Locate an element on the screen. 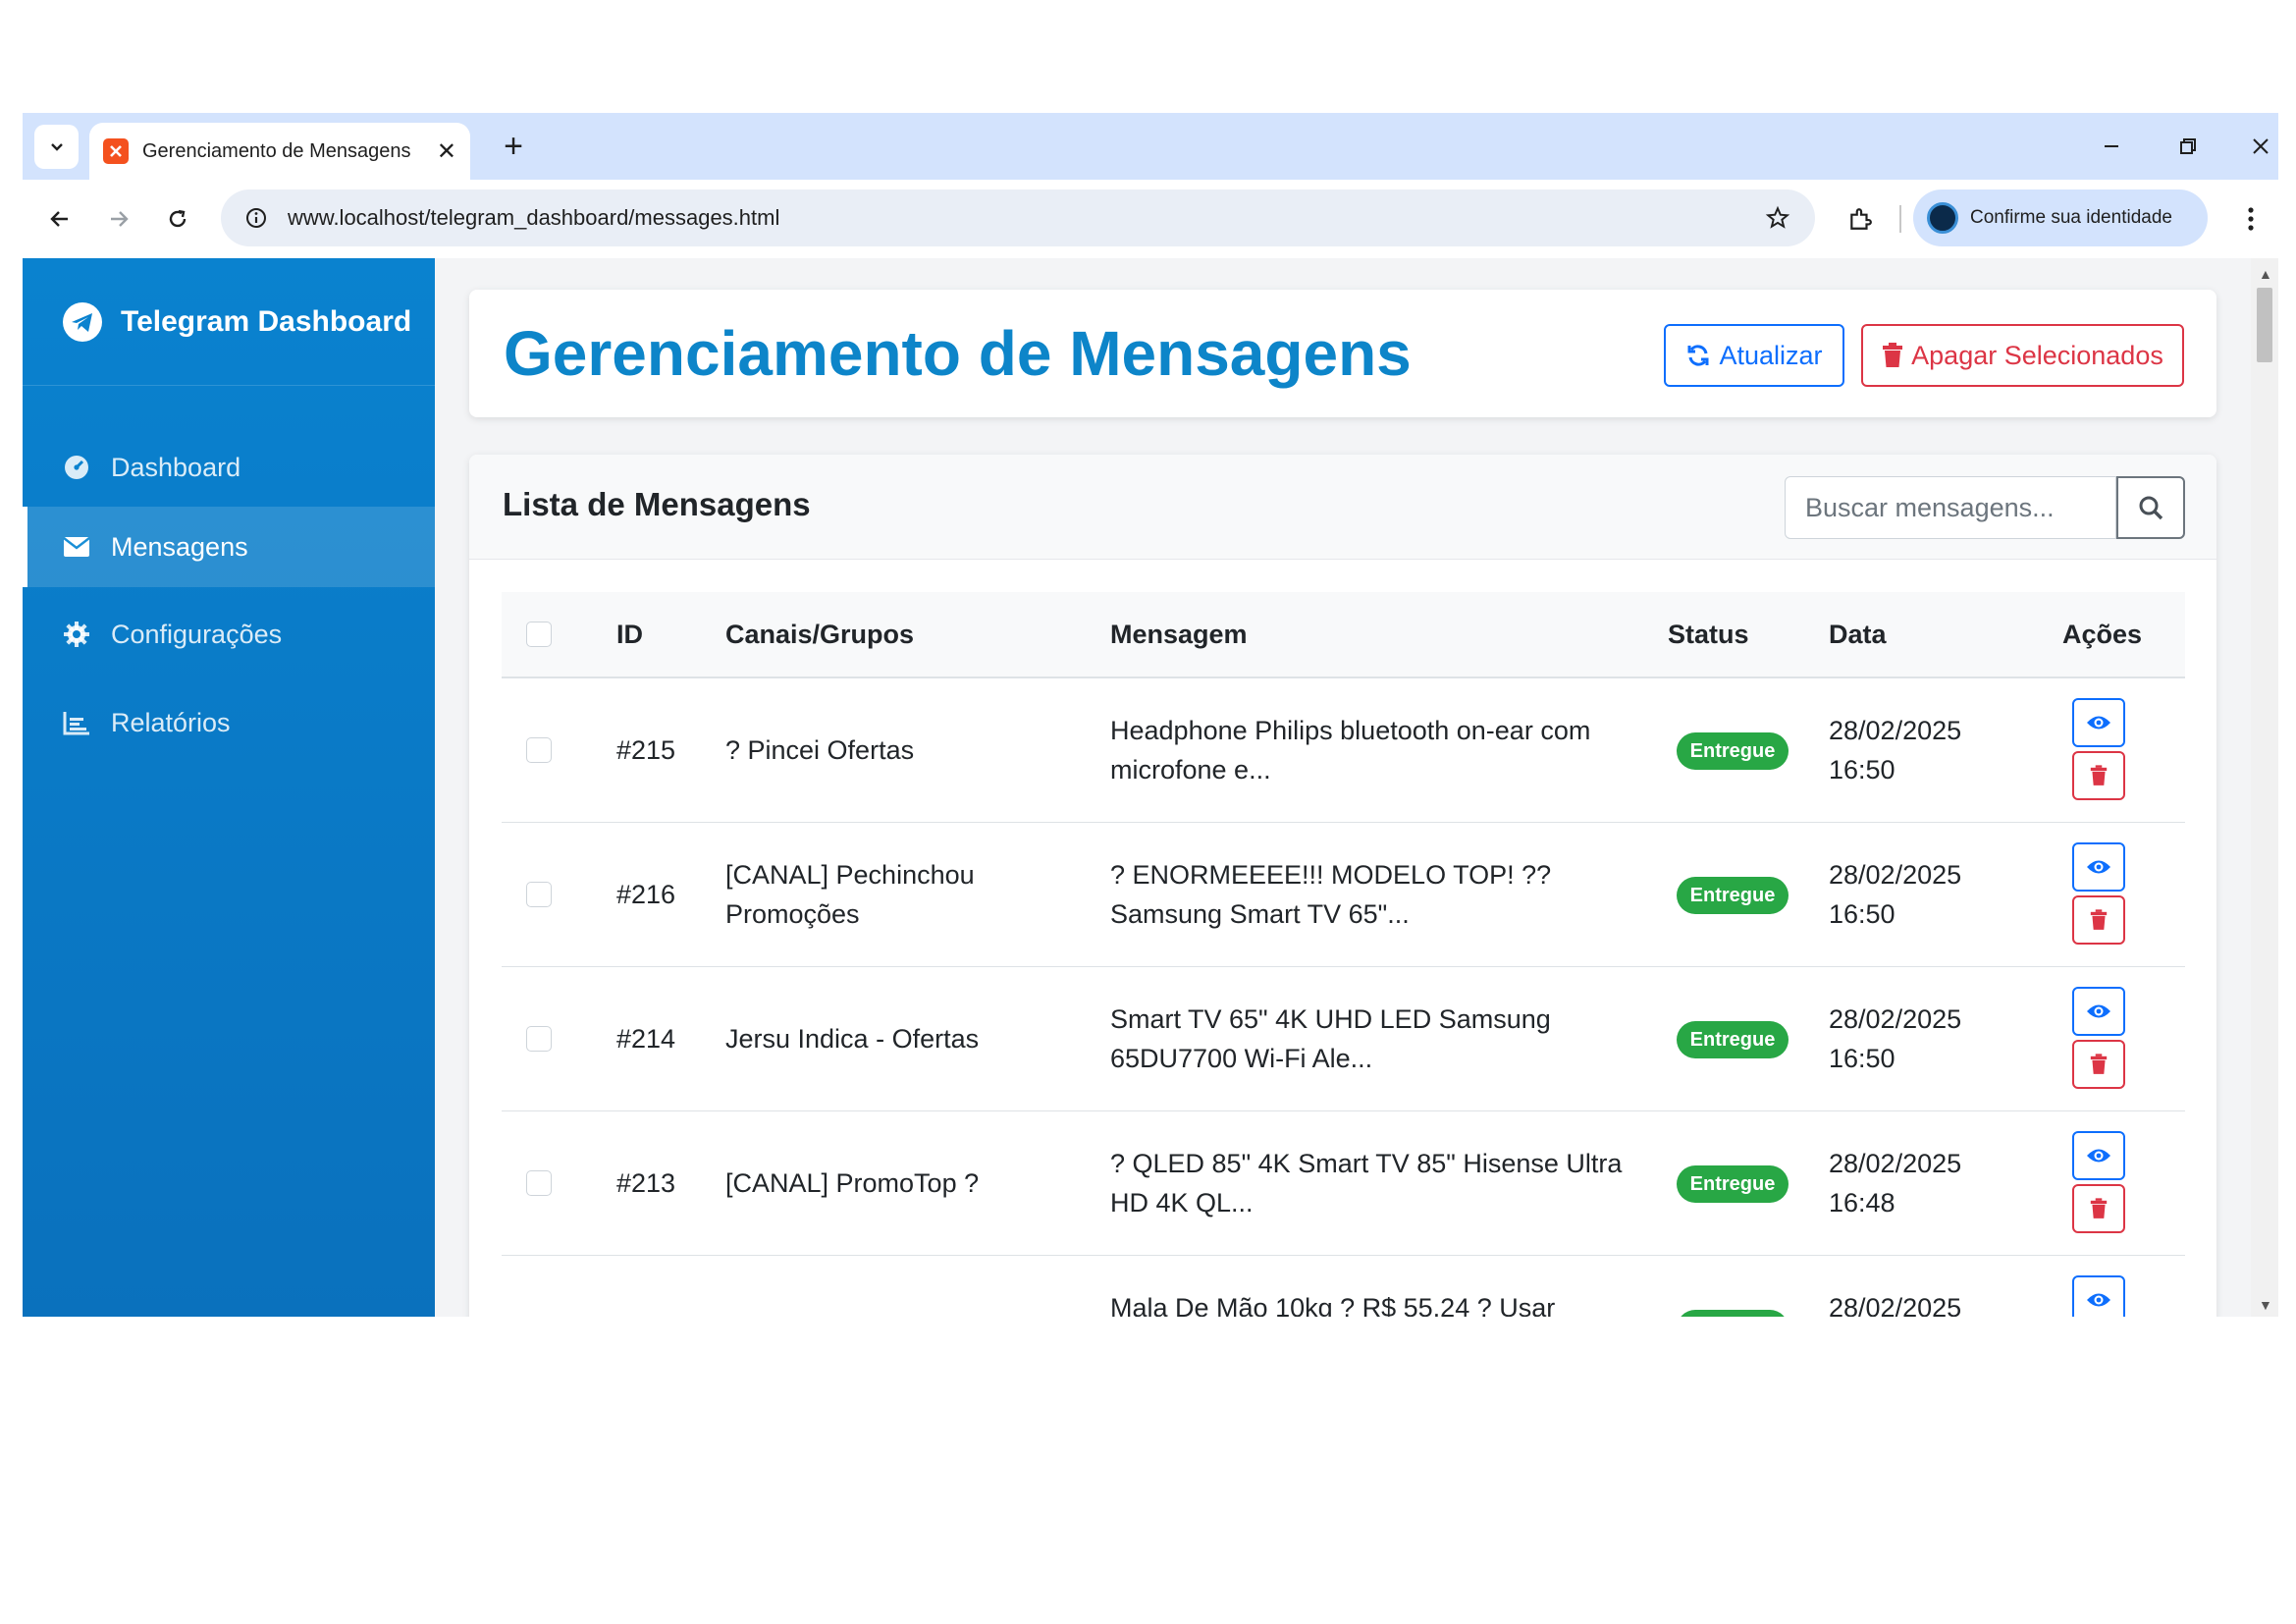 The width and height of the screenshot is (2296, 1624). scroll-down-arrow-icon: ▼ is located at coordinates (2265, 1305).